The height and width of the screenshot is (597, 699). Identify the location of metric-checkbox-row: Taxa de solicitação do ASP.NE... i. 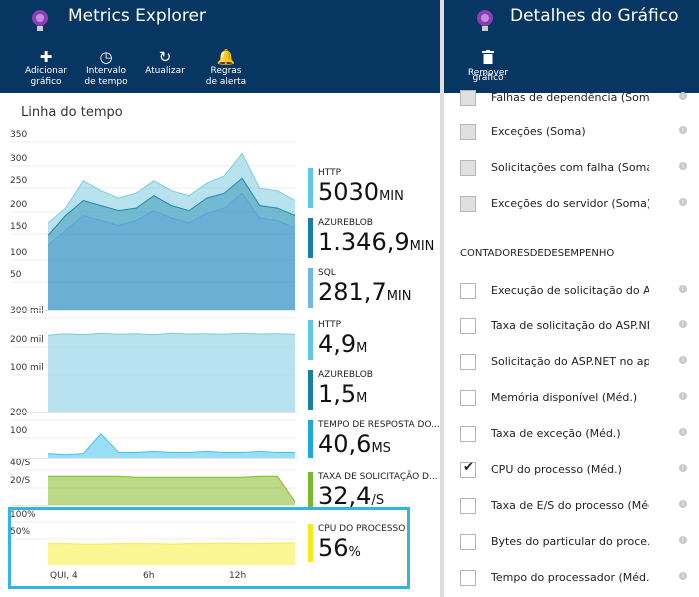
(573, 328).